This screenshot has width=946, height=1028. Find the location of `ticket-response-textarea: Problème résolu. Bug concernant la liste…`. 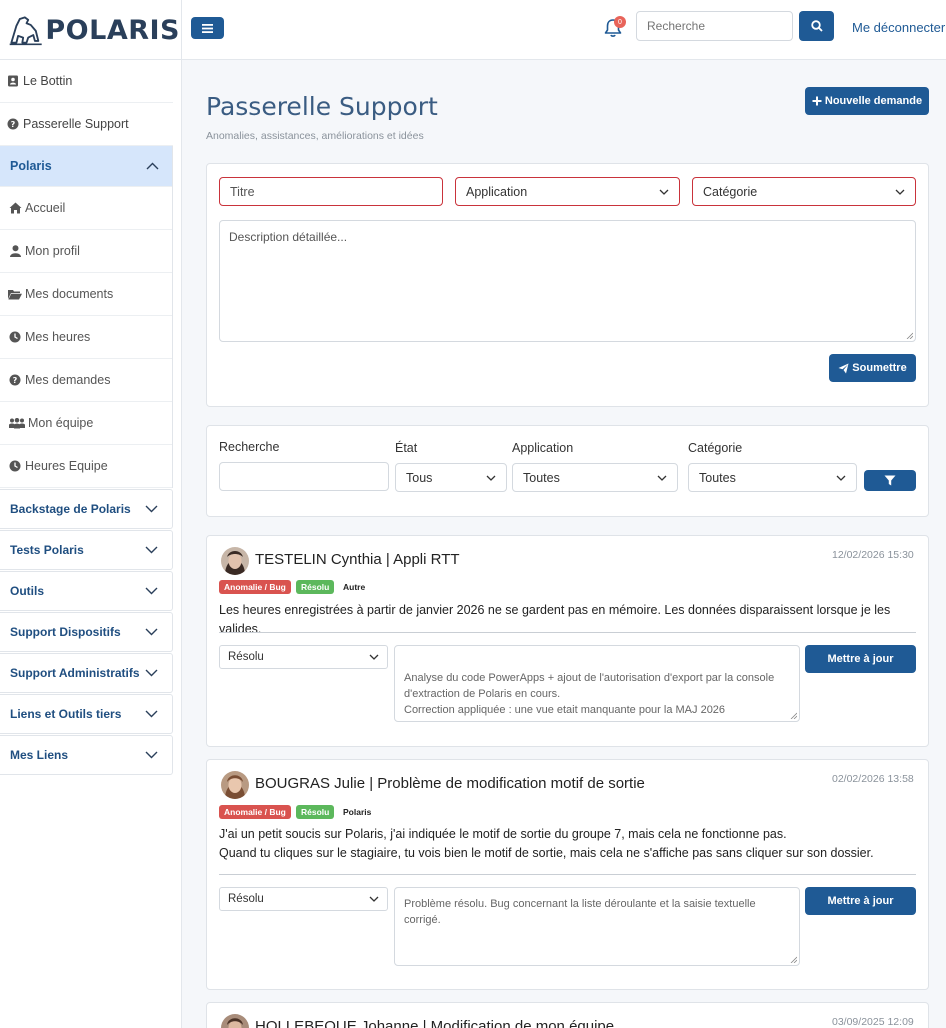

ticket-response-textarea: Problème résolu. Bug concernant la liste… is located at coordinates (597, 926).